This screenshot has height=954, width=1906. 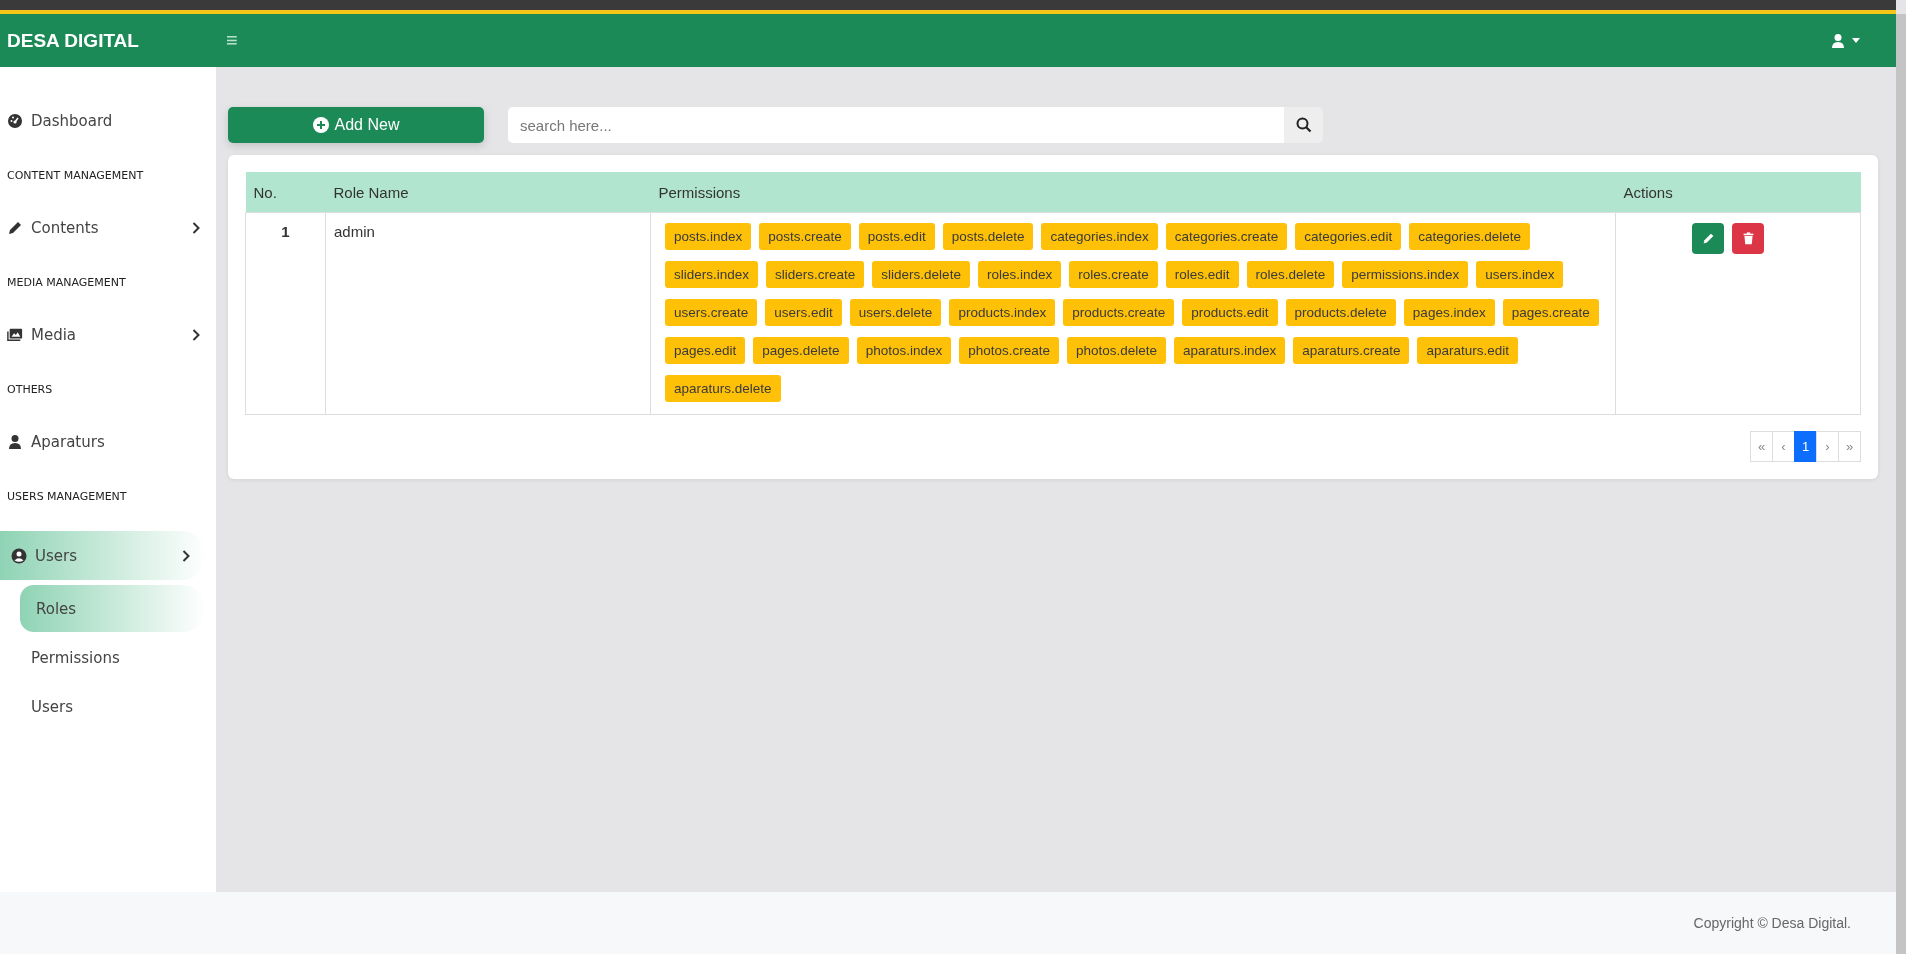 What do you see at coordinates (1449, 312) in the screenshot?
I see `permission-badge: pages.index` at bounding box center [1449, 312].